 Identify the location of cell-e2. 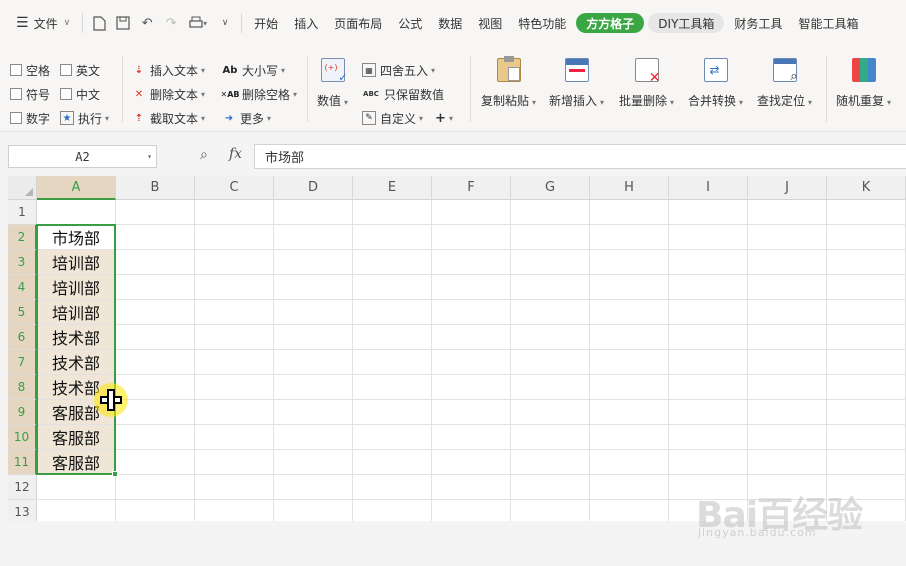
(392, 237).